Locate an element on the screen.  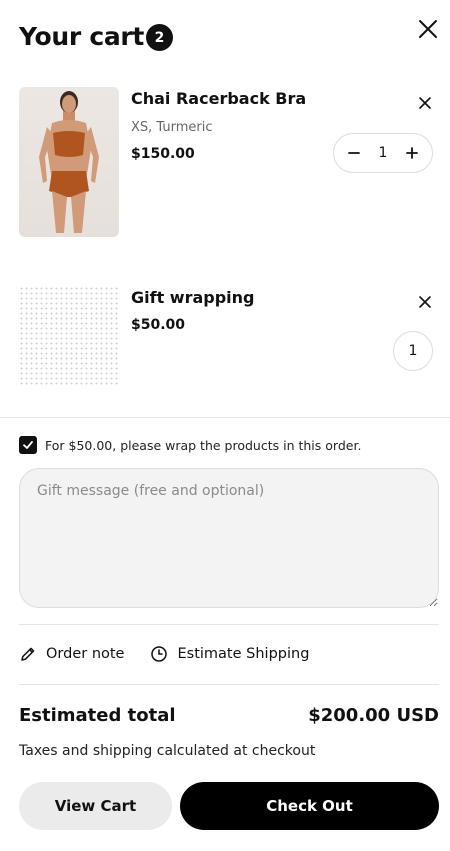
gift-wrap-image is located at coordinates (69, 336).